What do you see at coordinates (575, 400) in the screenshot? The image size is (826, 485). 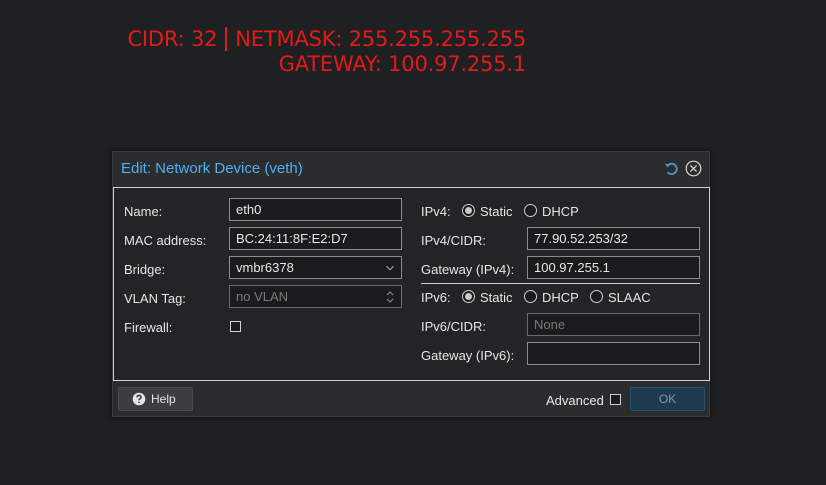 I see `advanced-label: Advanced` at bounding box center [575, 400].